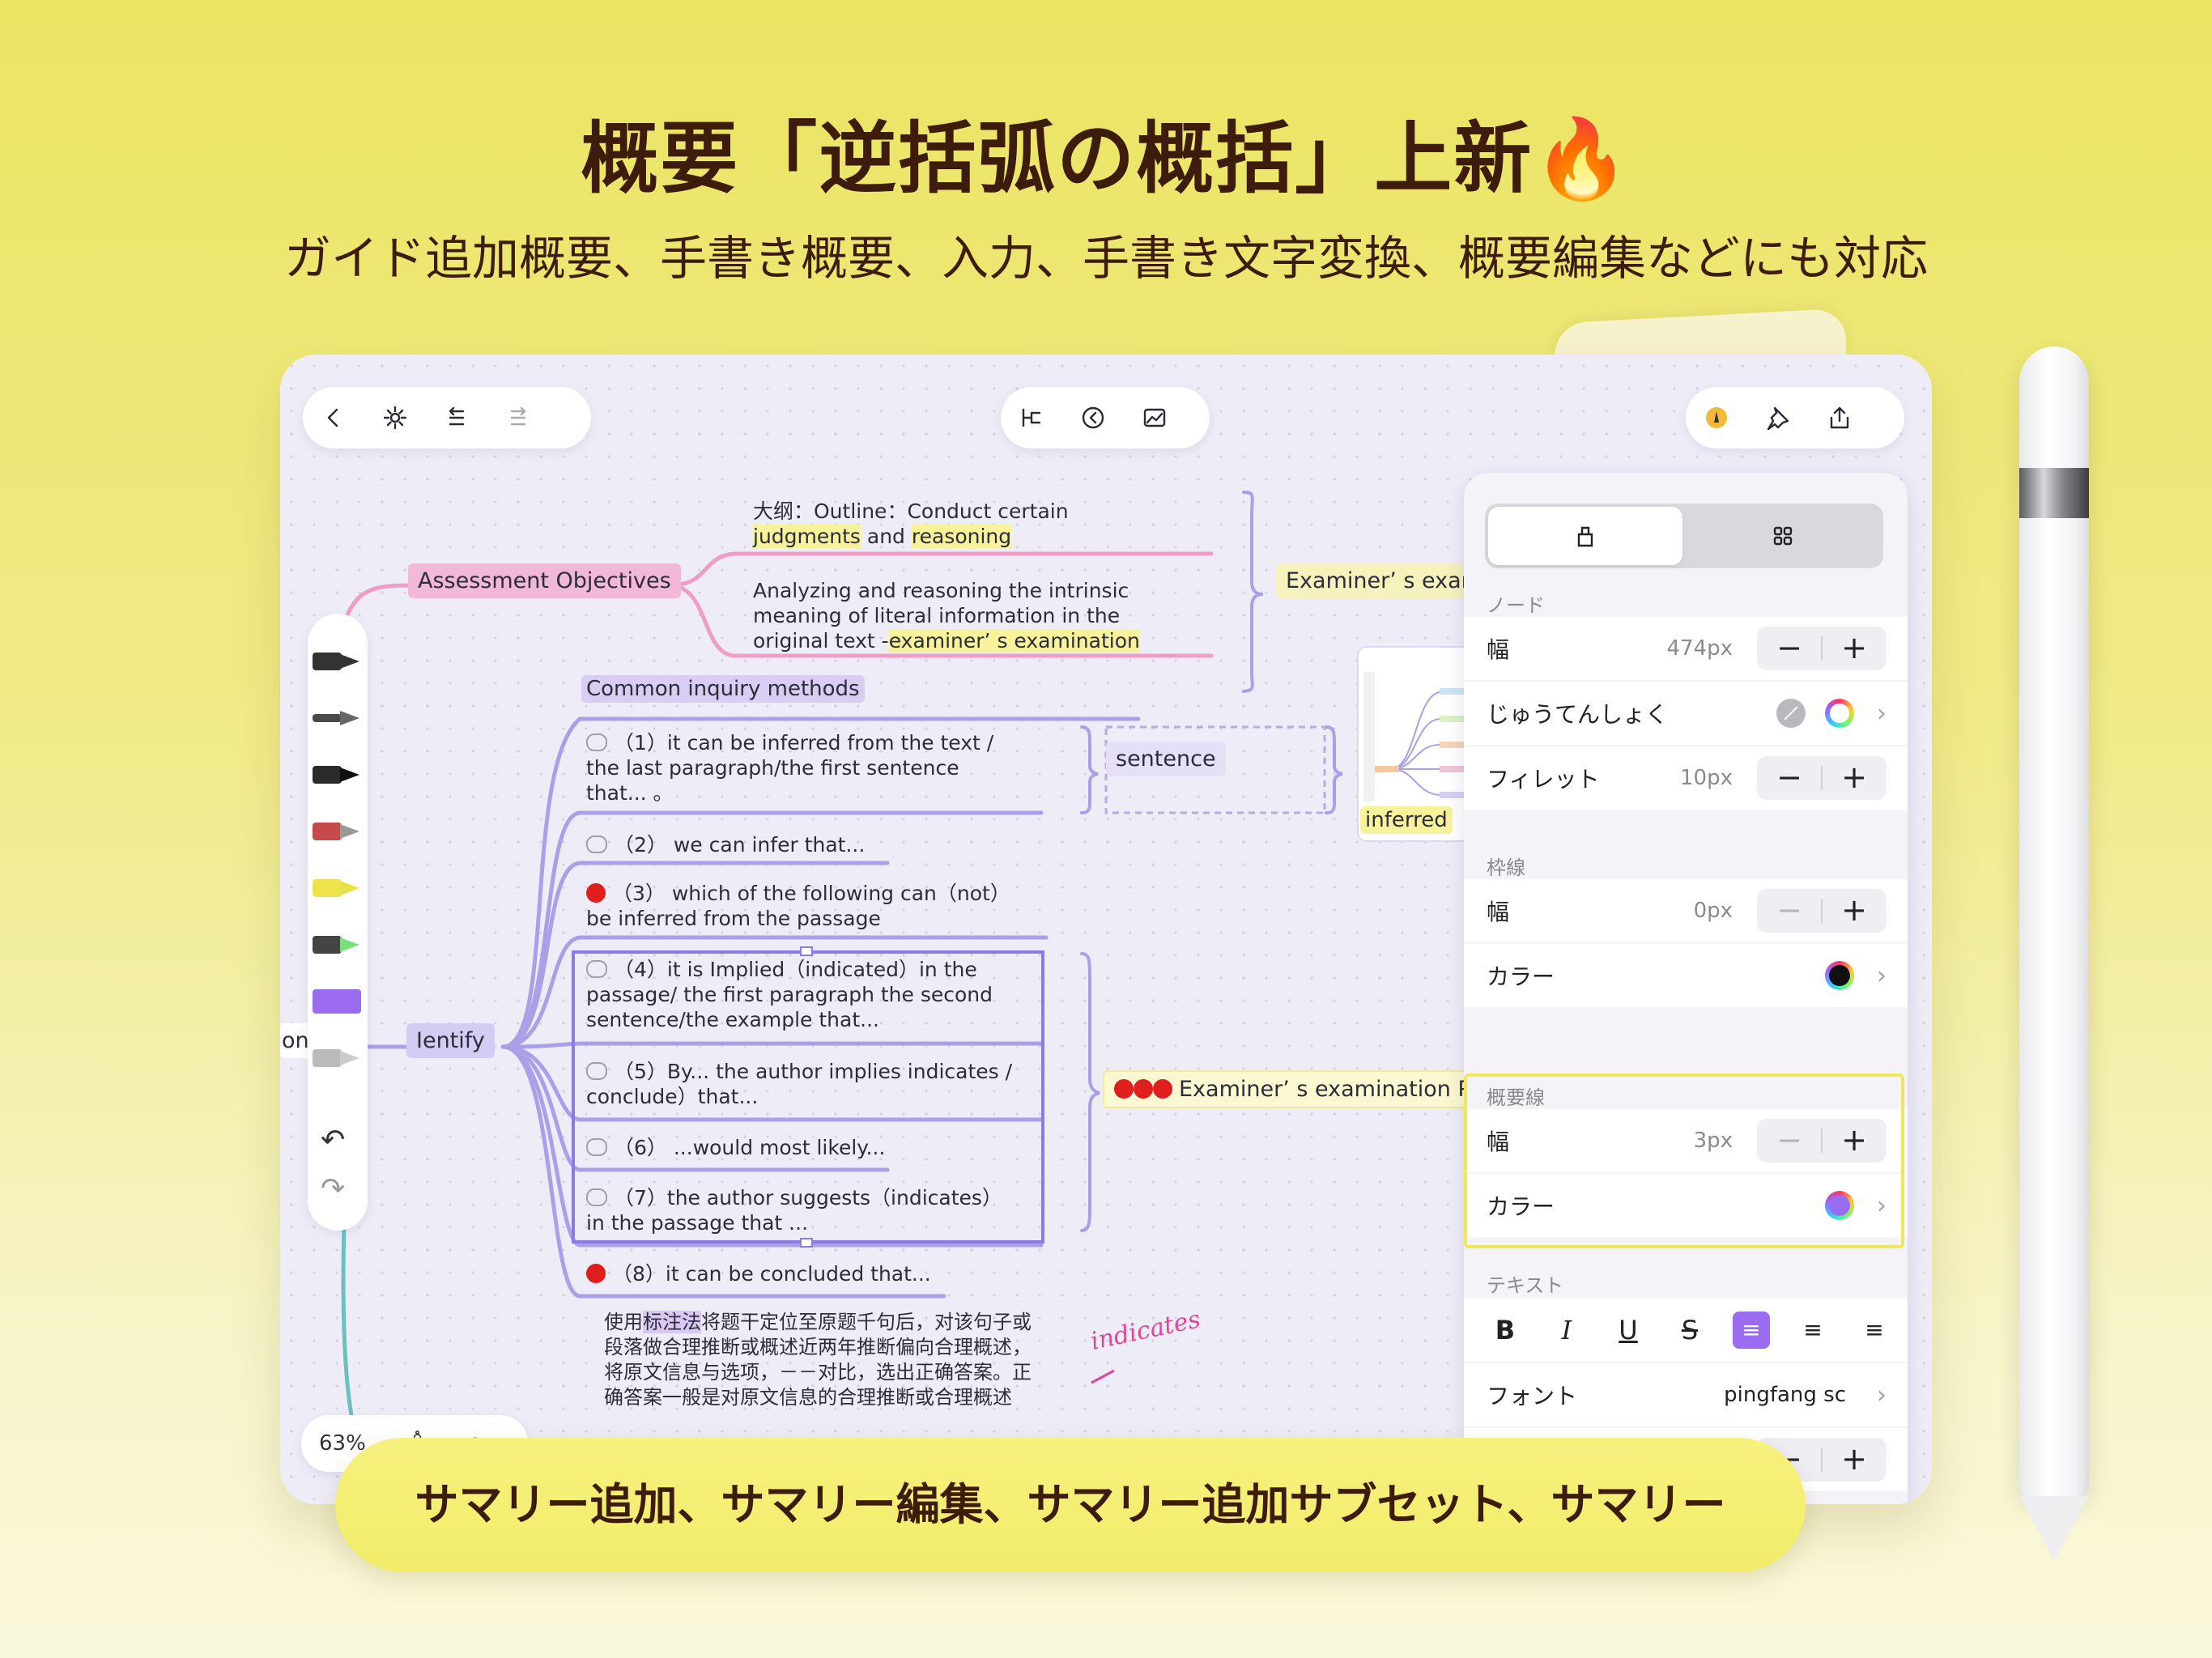 The width and height of the screenshot is (2212, 1658). What do you see at coordinates (544, 580) in the screenshot?
I see `assessment-objectives-node: Assessment Objectives` at bounding box center [544, 580].